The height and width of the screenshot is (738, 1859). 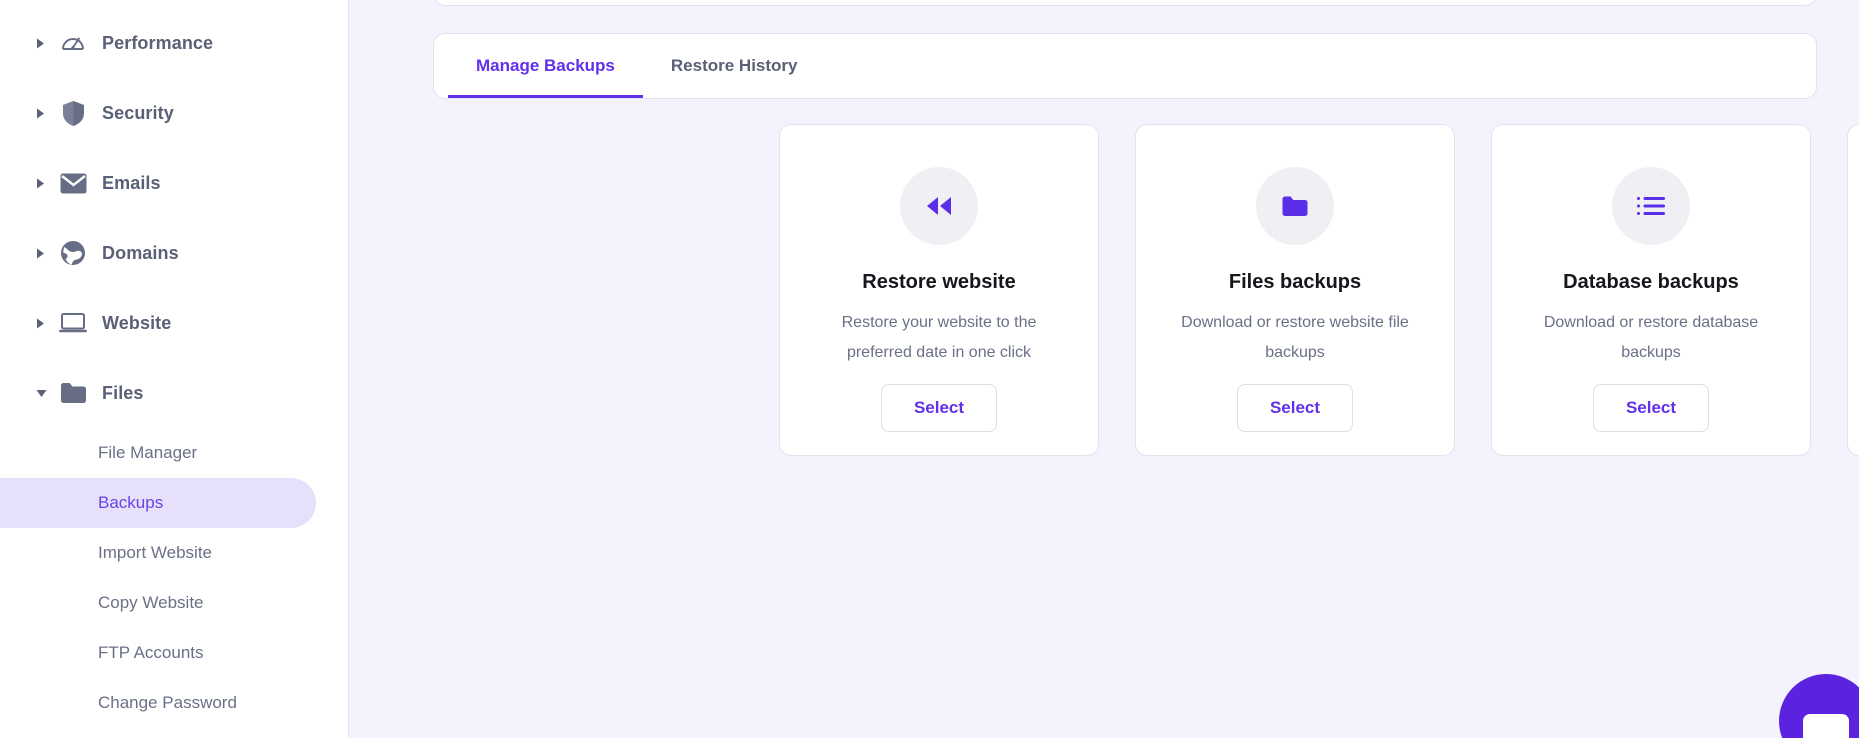 What do you see at coordinates (131, 502) in the screenshot?
I see `sidebar-item-label: Backups` at bounding box center [131, 502].